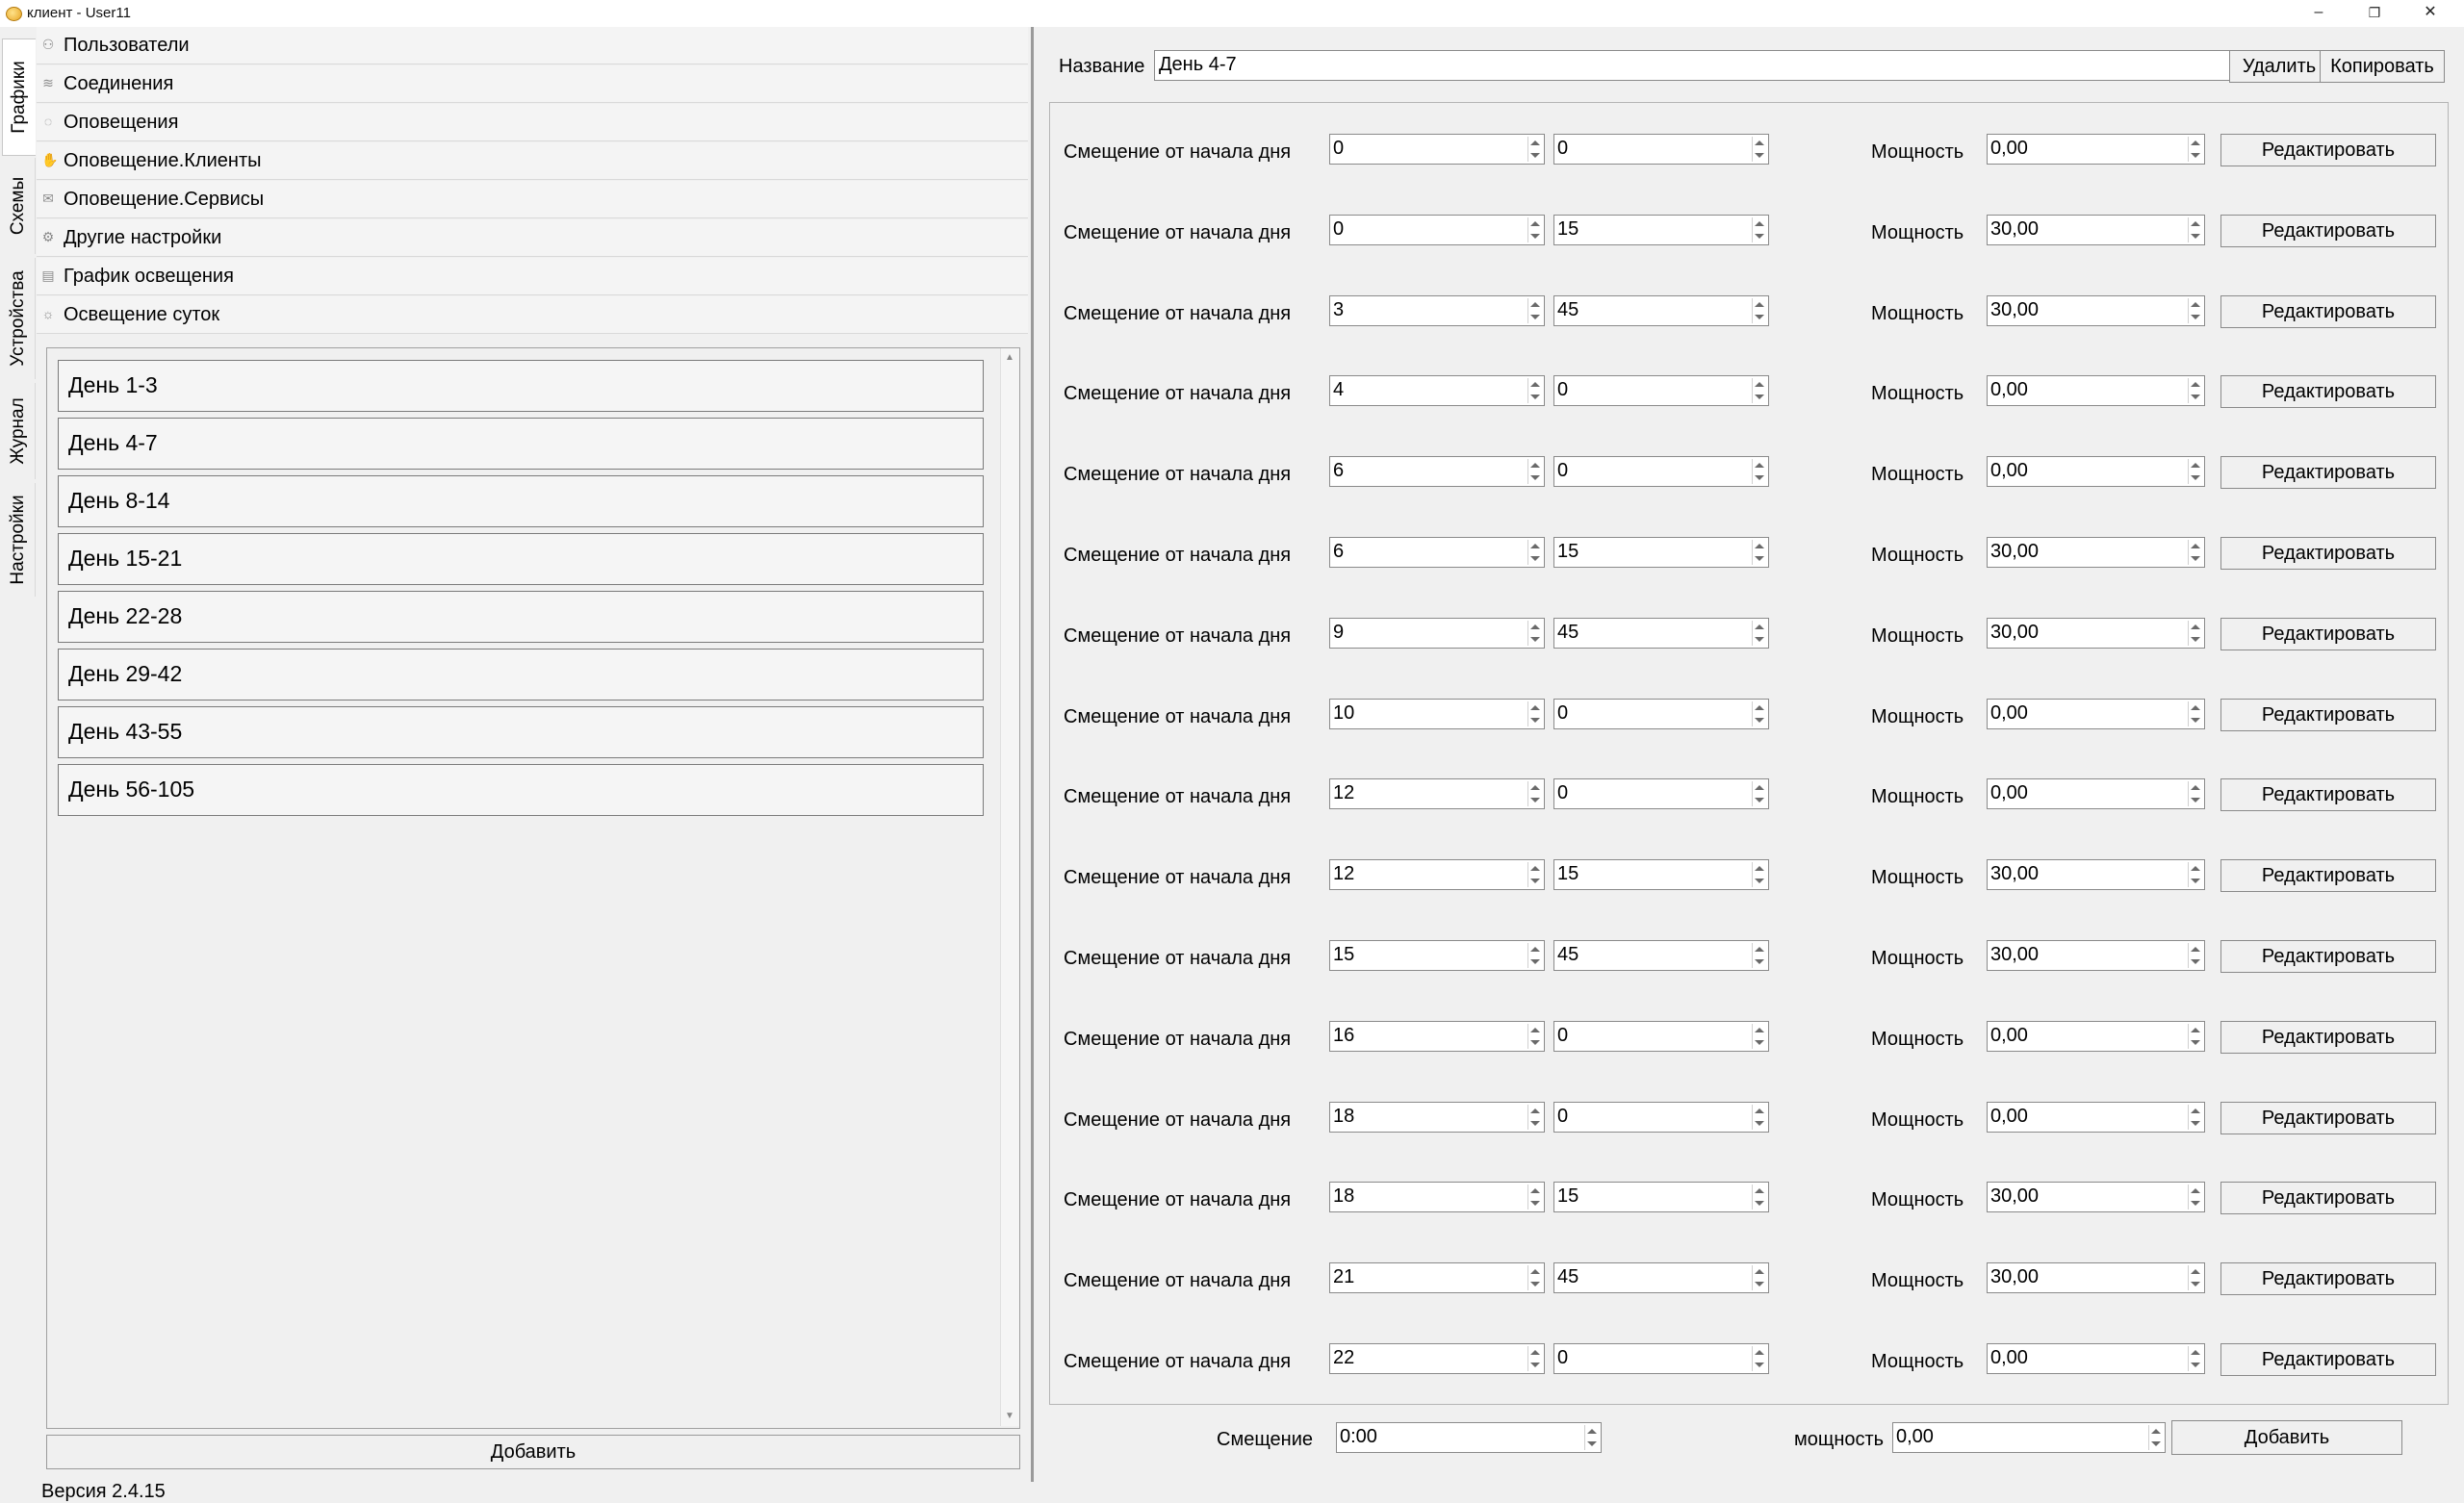 The image size is (2464, 1503). I want to click on offset-hours-input: 3, so click(1437, 310).